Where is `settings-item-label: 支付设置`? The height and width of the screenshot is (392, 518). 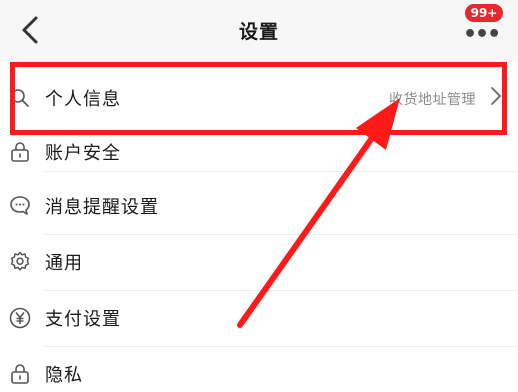
settings-item-label: 支付设置 is located at coordinates (83, 319).